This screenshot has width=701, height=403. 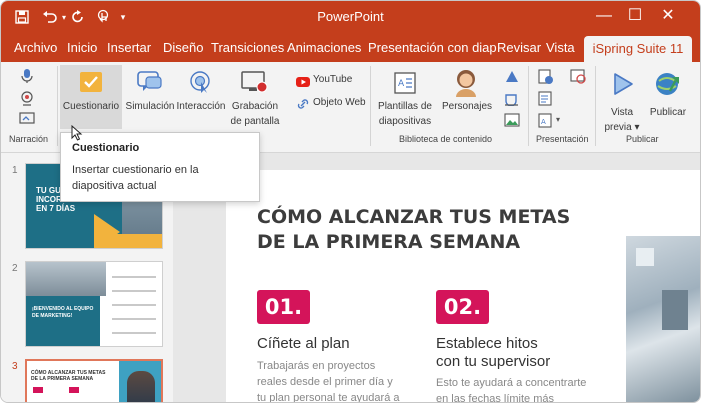 I want to click on tab-revisar: Revisar, so click(x=519, y=47).